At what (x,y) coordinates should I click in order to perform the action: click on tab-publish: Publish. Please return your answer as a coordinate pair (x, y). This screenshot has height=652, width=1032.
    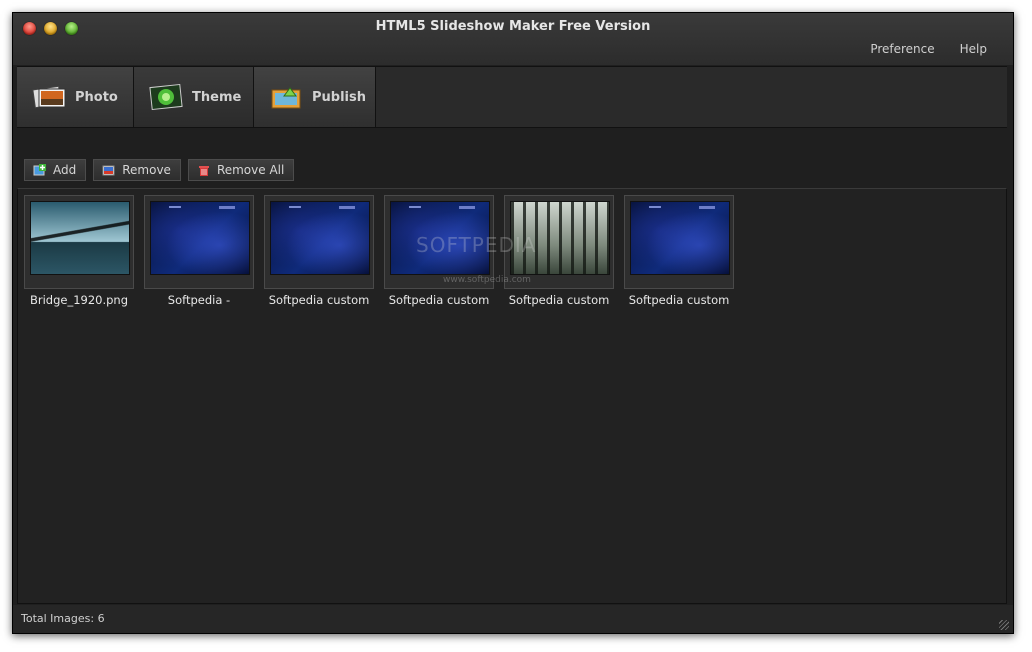
    Looking at the image, I should click on (315, 97).